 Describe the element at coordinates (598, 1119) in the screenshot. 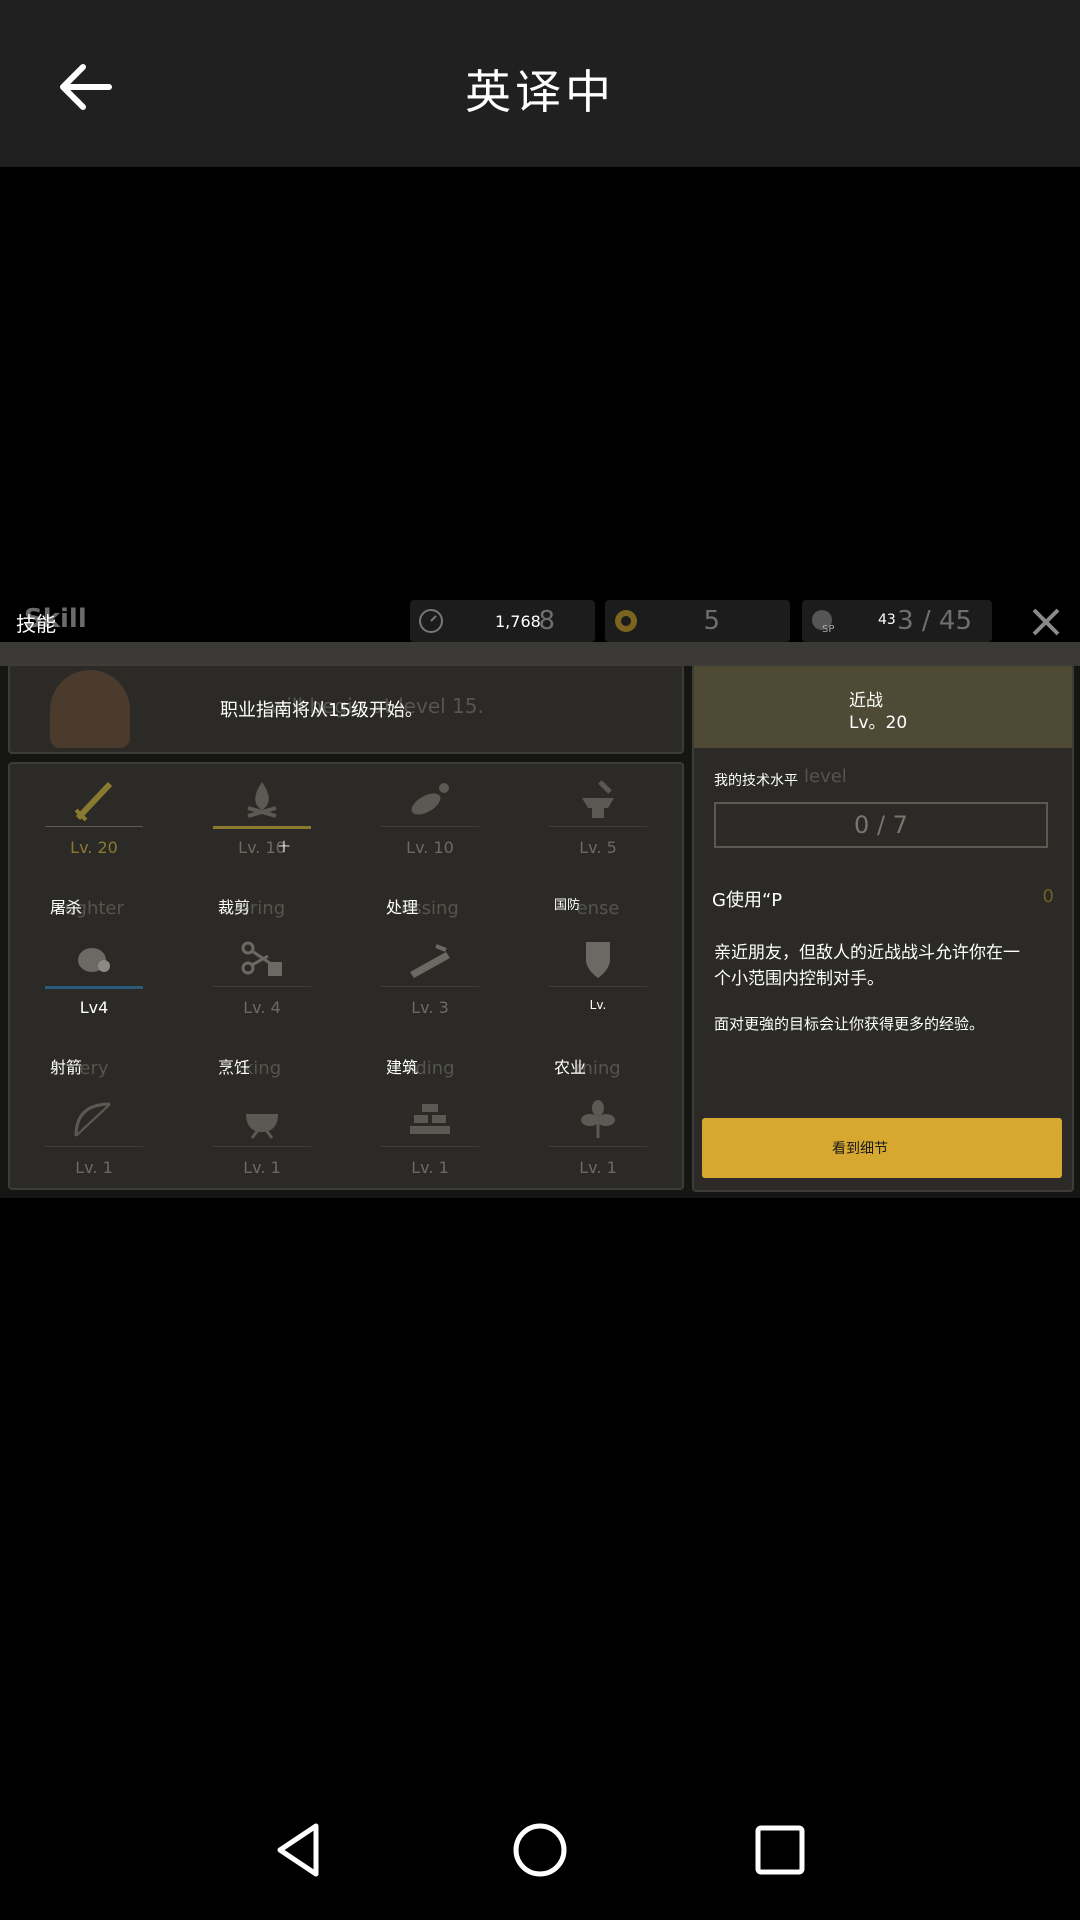

I see `plant-icon` at that location.